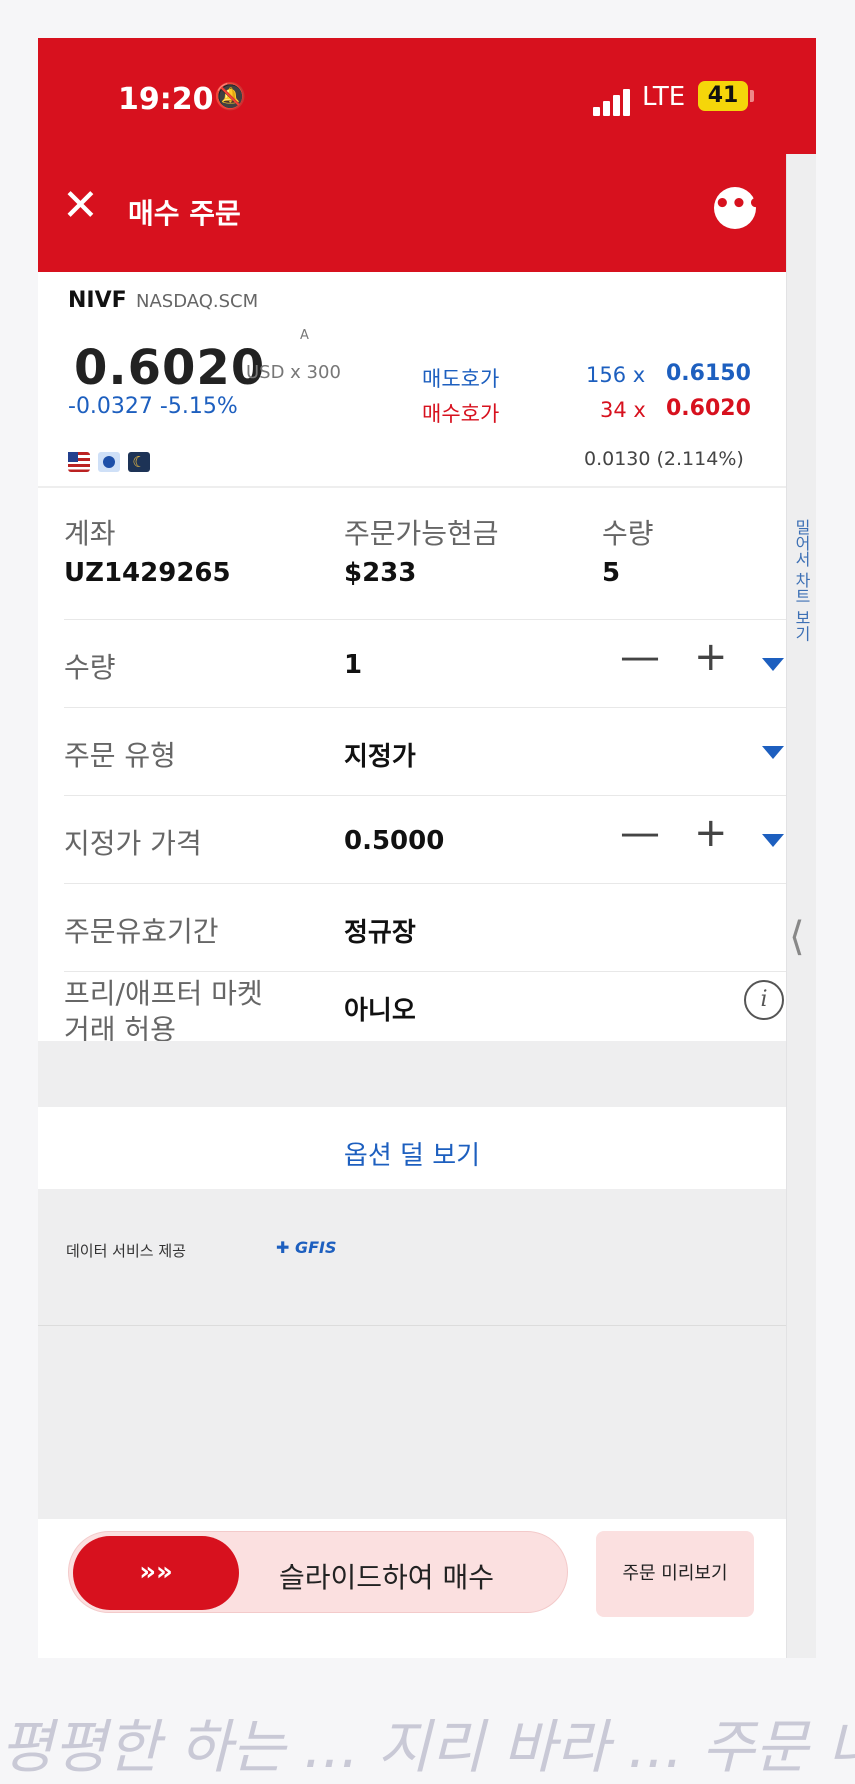 This screenshot has width=855, height=1784. Describe the element at coordinates (611, 573) in the screenshot. I see `held-quantity-value: 5` at that location.